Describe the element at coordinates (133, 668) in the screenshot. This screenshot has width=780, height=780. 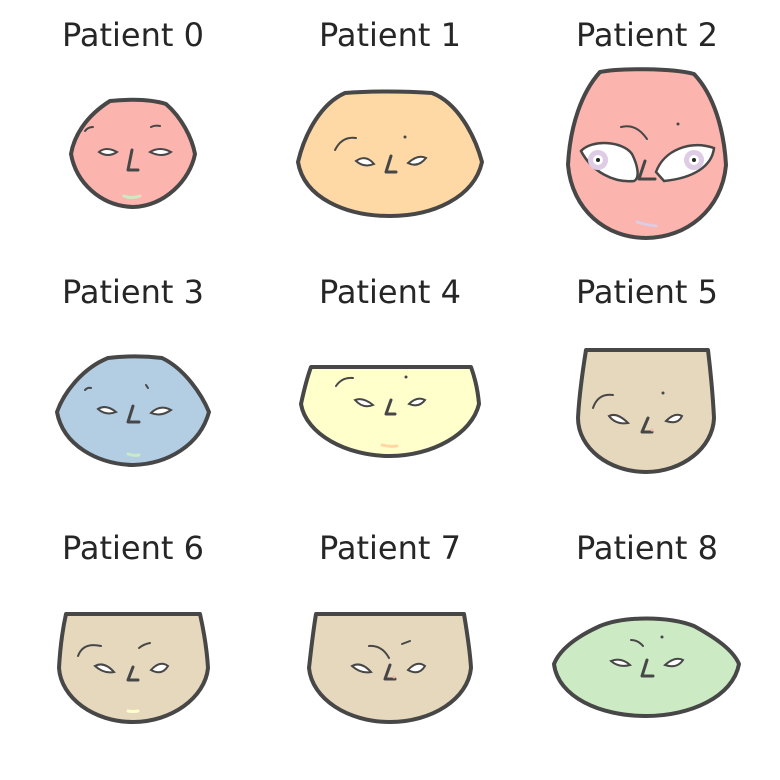
I see `patient-6-face` at that location.